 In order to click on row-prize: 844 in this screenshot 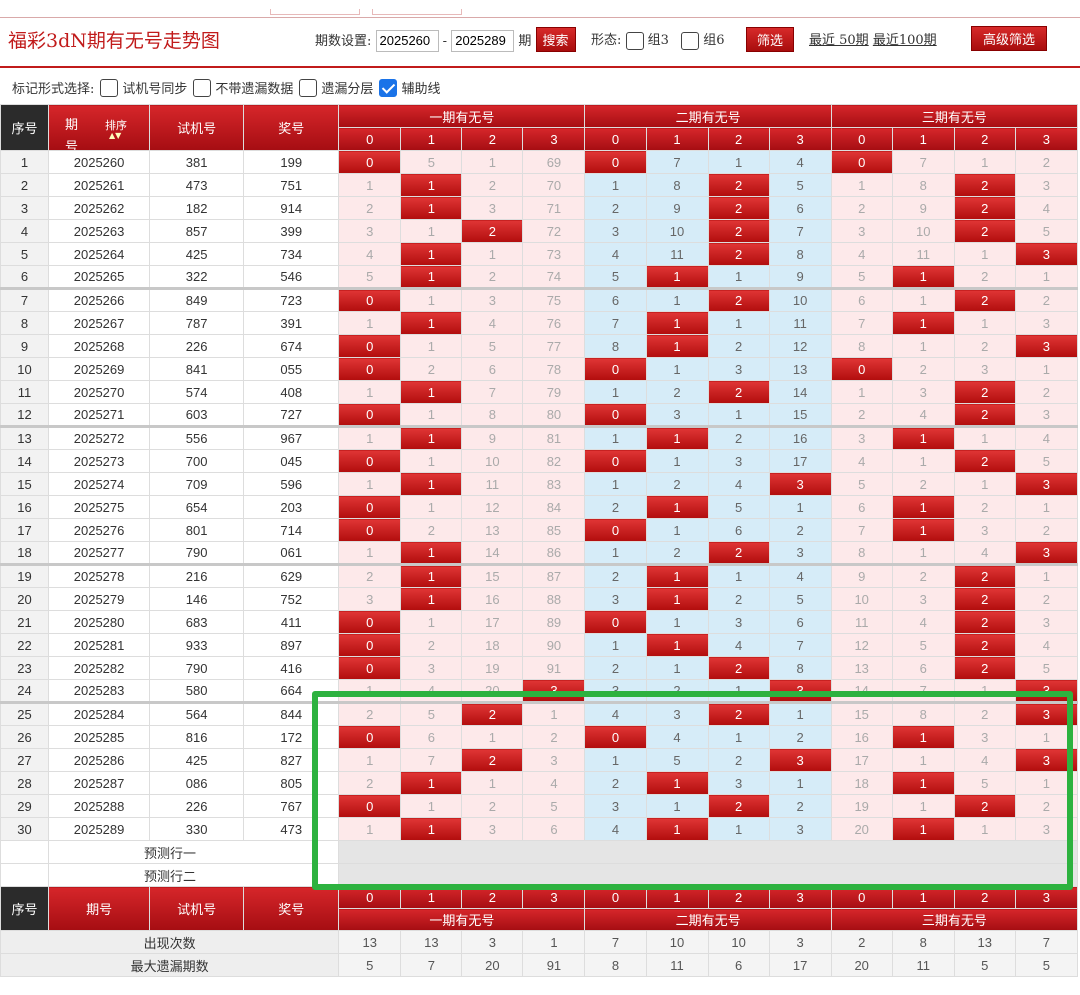, I will do `click(291, 714)`.